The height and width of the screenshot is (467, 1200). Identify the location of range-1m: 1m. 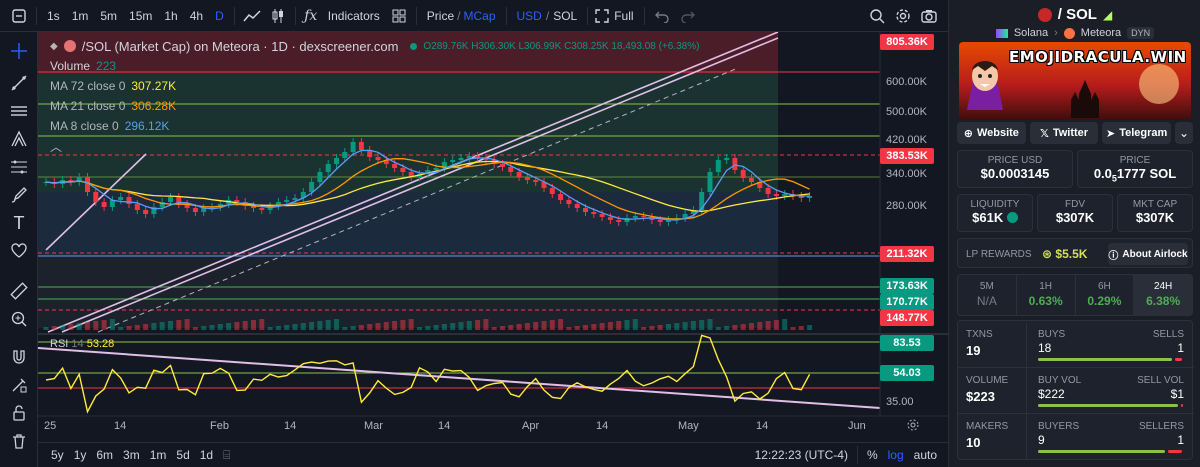
(158, 455).